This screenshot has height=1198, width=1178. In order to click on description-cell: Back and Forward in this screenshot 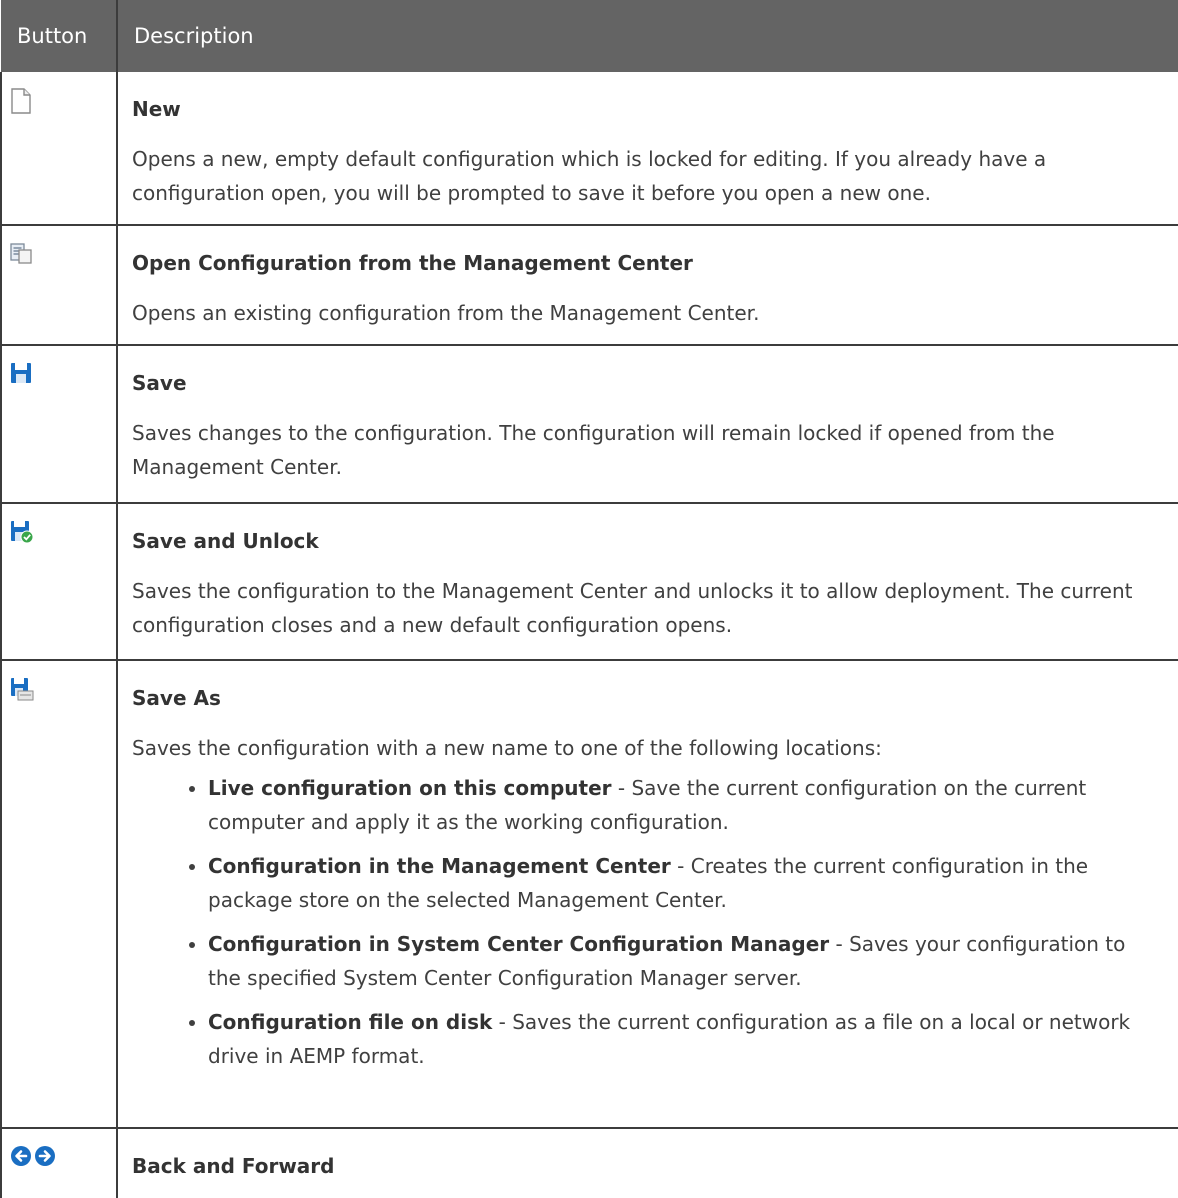, I will do `click(647, 1163)`.